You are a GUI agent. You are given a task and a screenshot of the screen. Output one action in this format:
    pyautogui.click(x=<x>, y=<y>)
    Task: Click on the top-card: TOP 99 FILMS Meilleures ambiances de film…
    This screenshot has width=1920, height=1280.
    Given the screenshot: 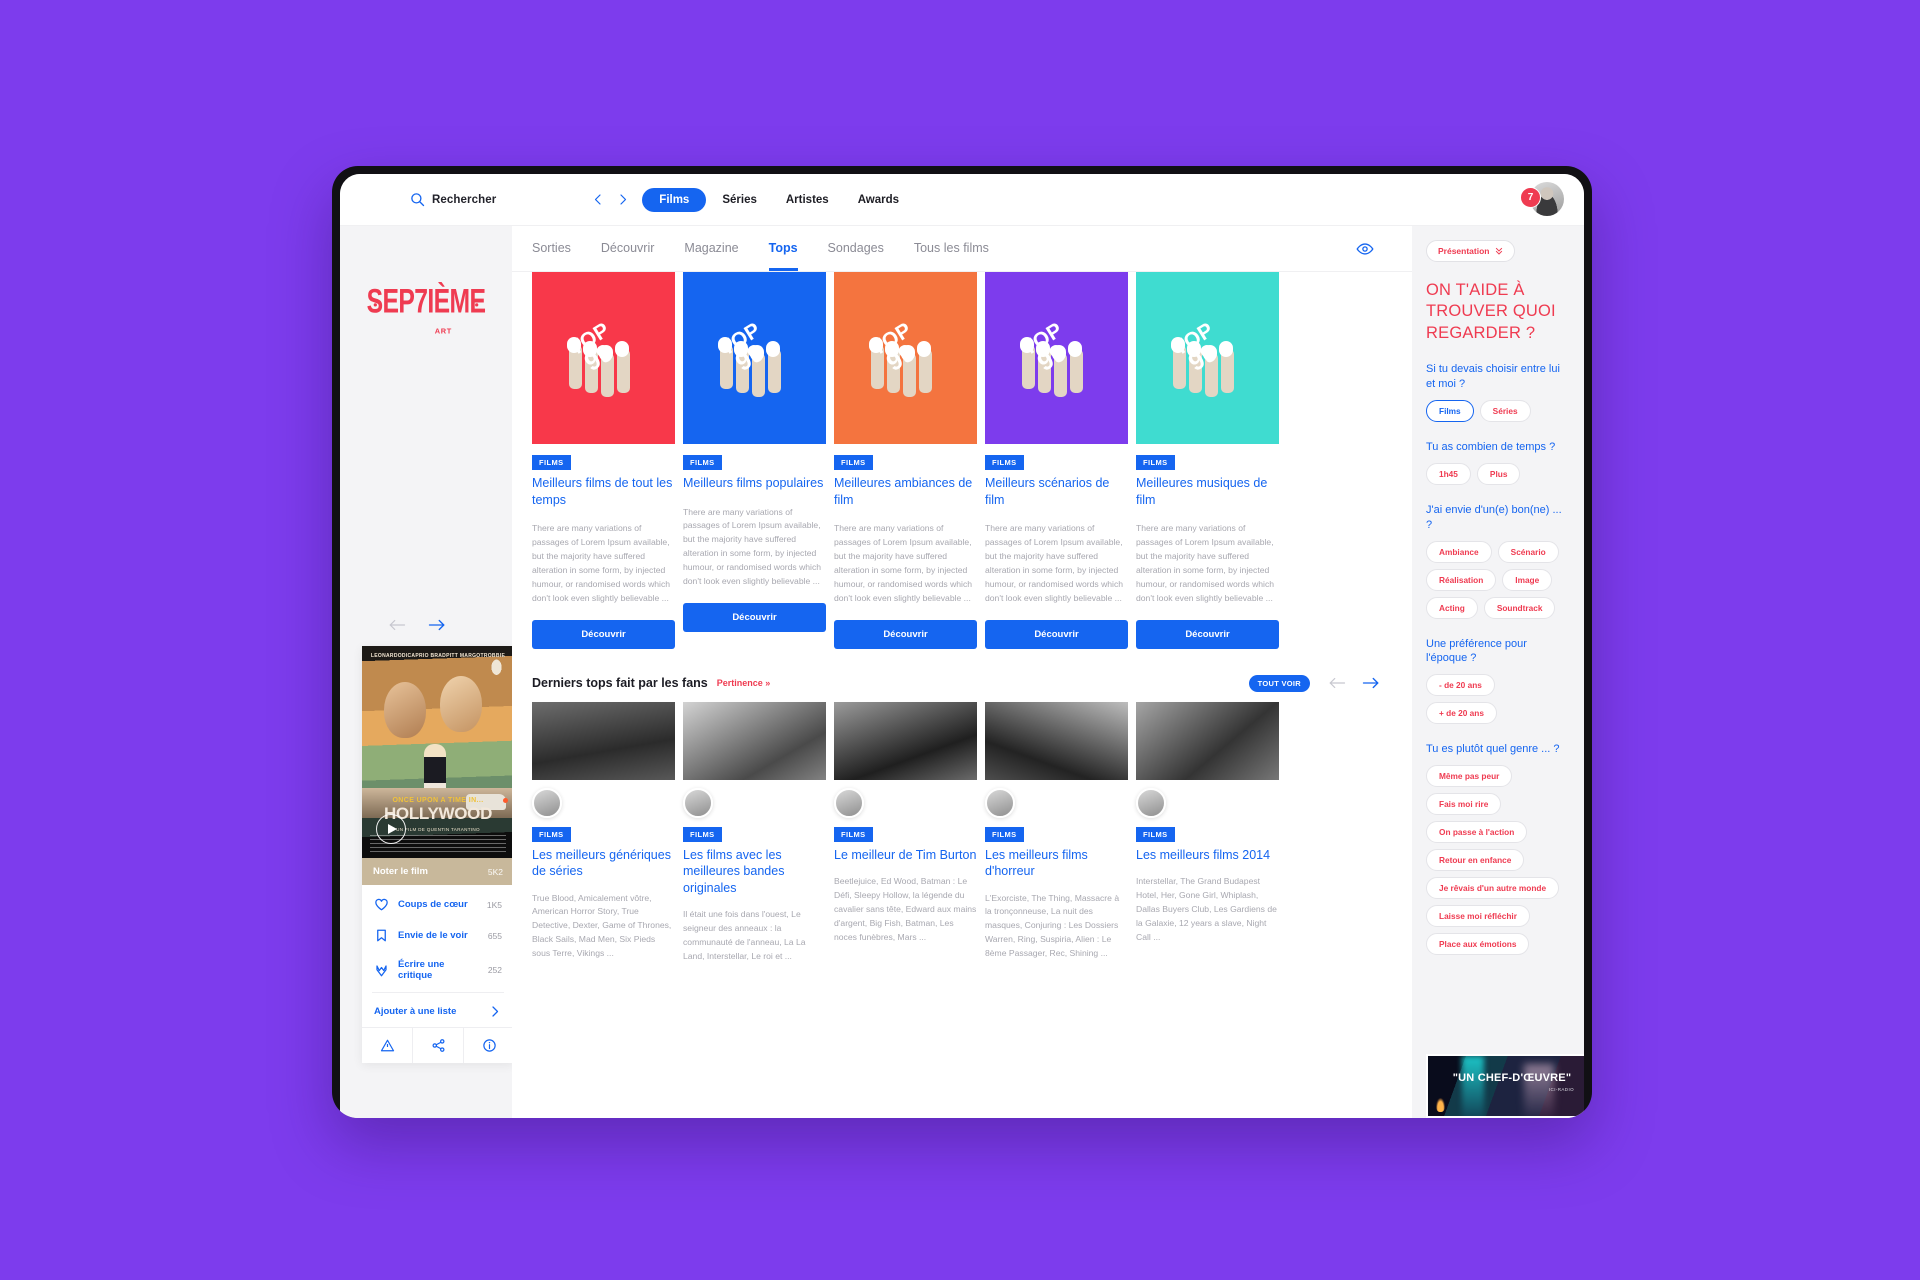 What is the action you would take?
    pyautogui.click(x=905, y=460)
    